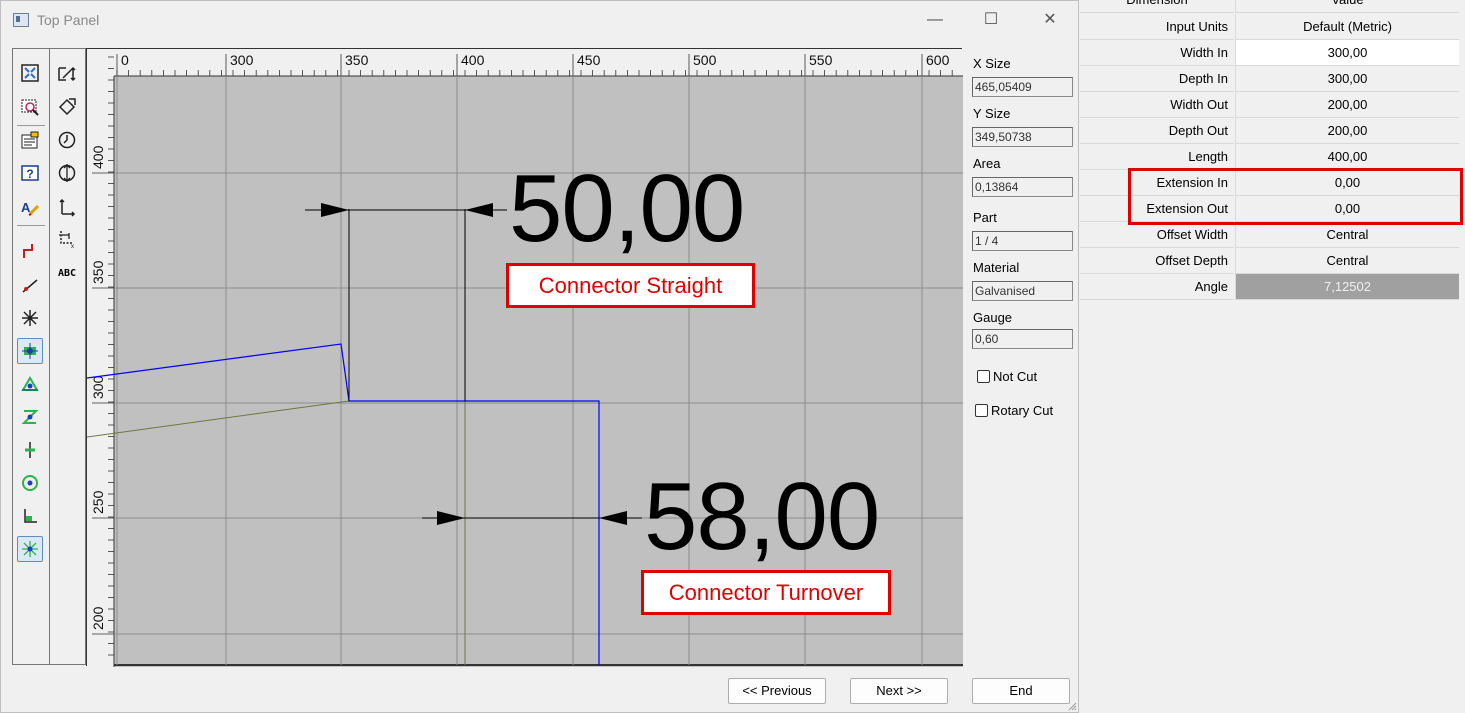 This screenshot has width=1465, height=713. What do you see at coordinates (72, 246) in the screenshot?
I see `svg-text: x` at bounding box center [72, 246].